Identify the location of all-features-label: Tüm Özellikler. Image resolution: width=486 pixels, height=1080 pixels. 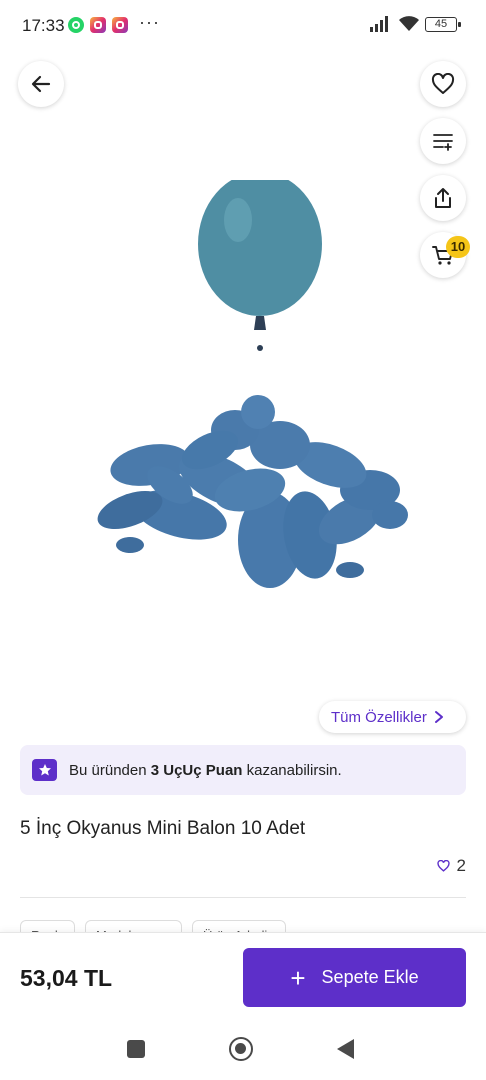
(379, 717).